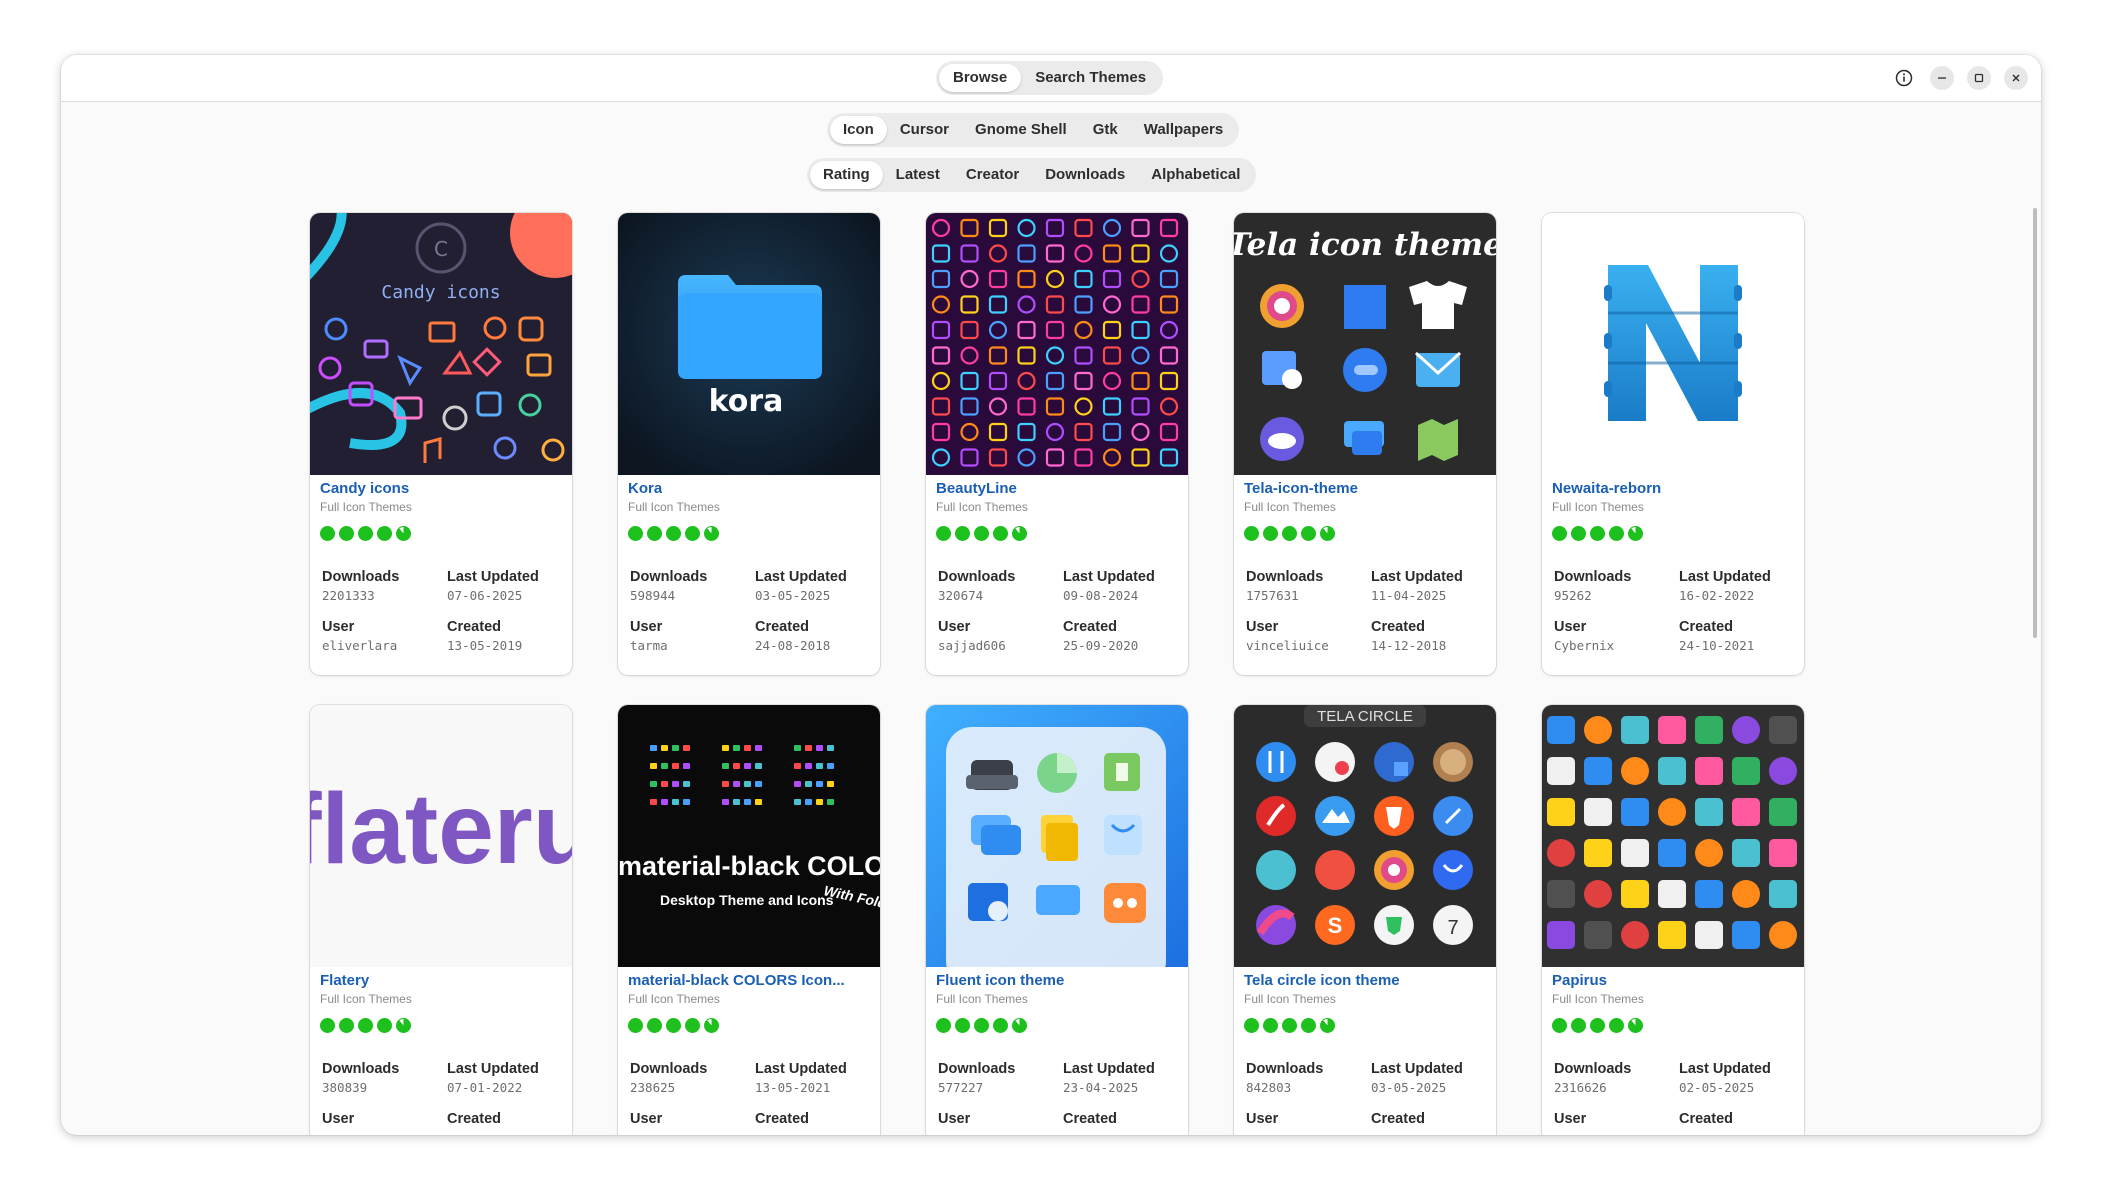 The height and width of the screenshot is (1202, 2102). What do you see at coordinates (1584, 636) in the screenshot?
I see `user-stat: User Cybernix` at bounding box center [1584, 636].